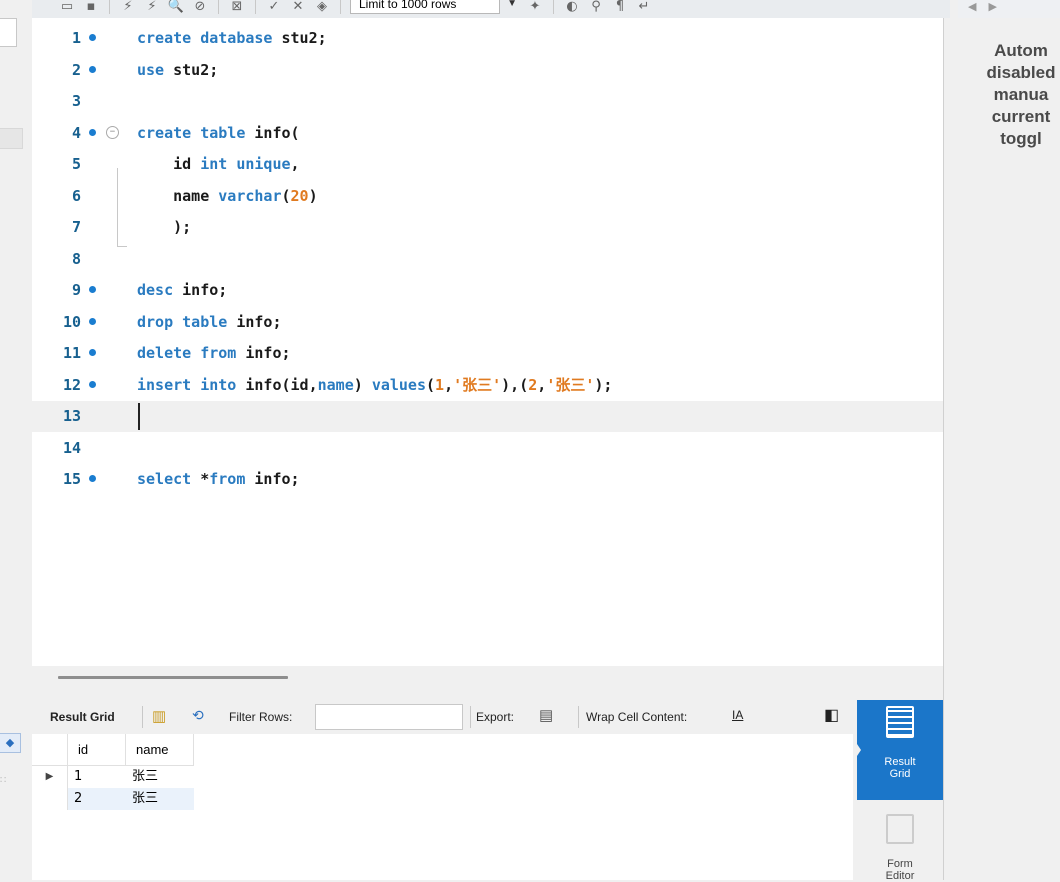 Image resolution: width=1060 pixels, height=882 pixels. What do you see at coordinates (76, 290) in the screenshot?
I see `line-number: 9` at bounding box center [76, 290].